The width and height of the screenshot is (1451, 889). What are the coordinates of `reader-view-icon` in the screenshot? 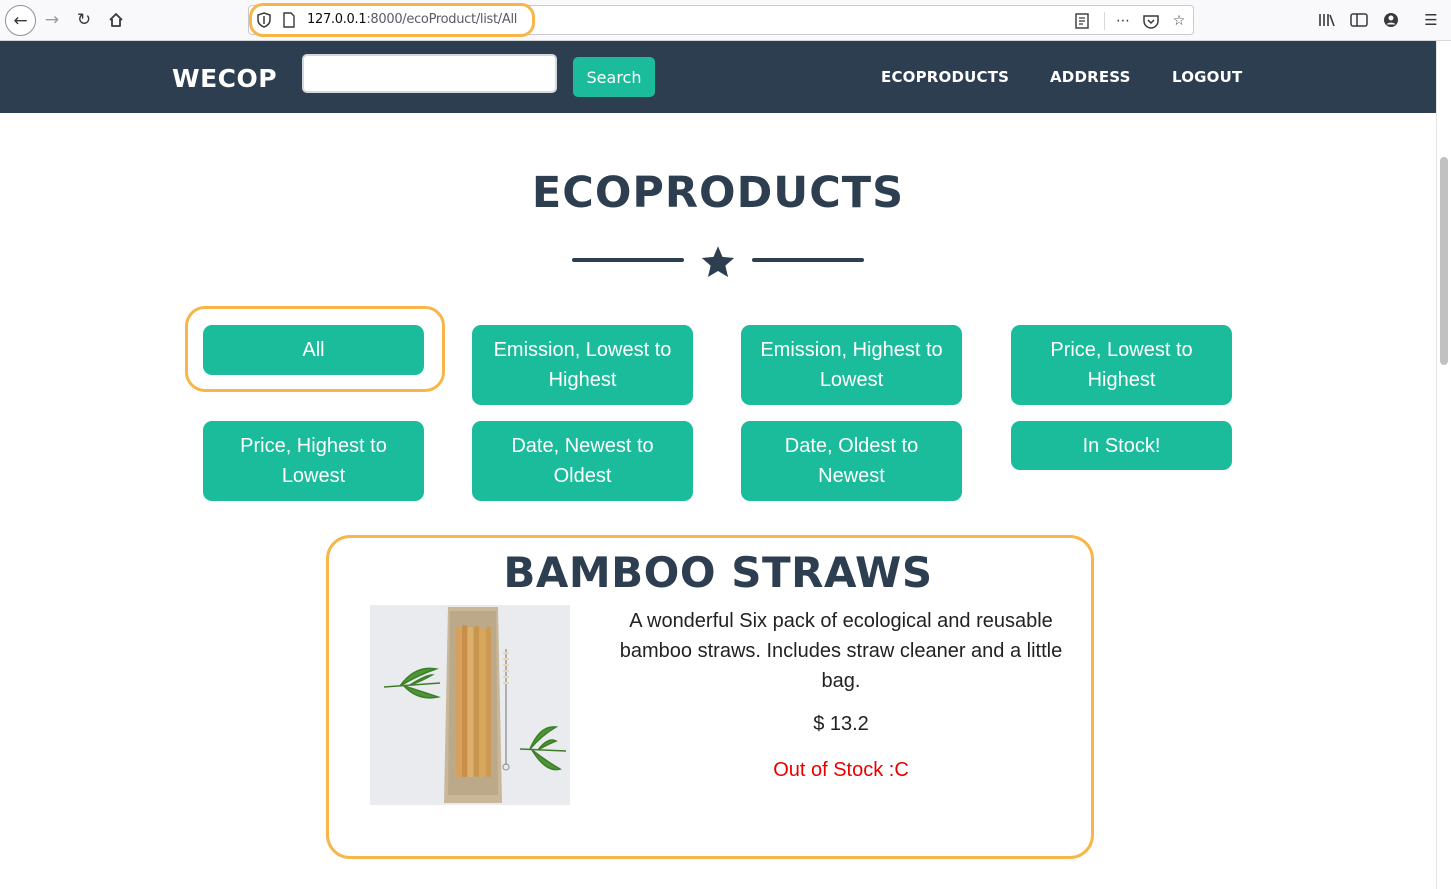 It's located at (1082, 21).